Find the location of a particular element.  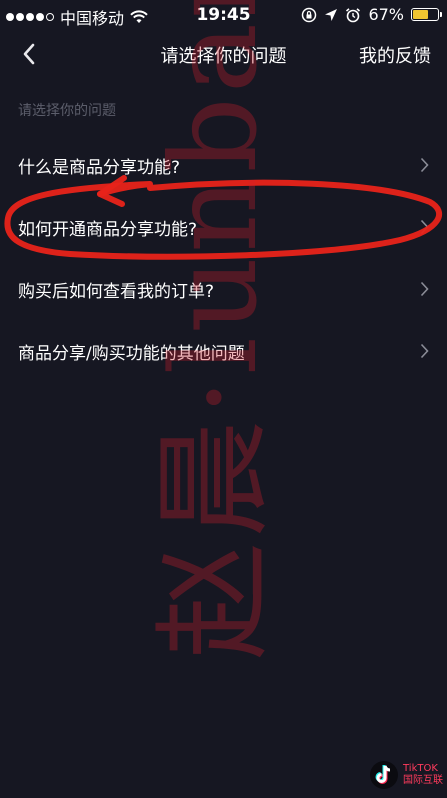

tiktok-wordmark: TikTOK 国际互联 is located at coordinates (423, 775).